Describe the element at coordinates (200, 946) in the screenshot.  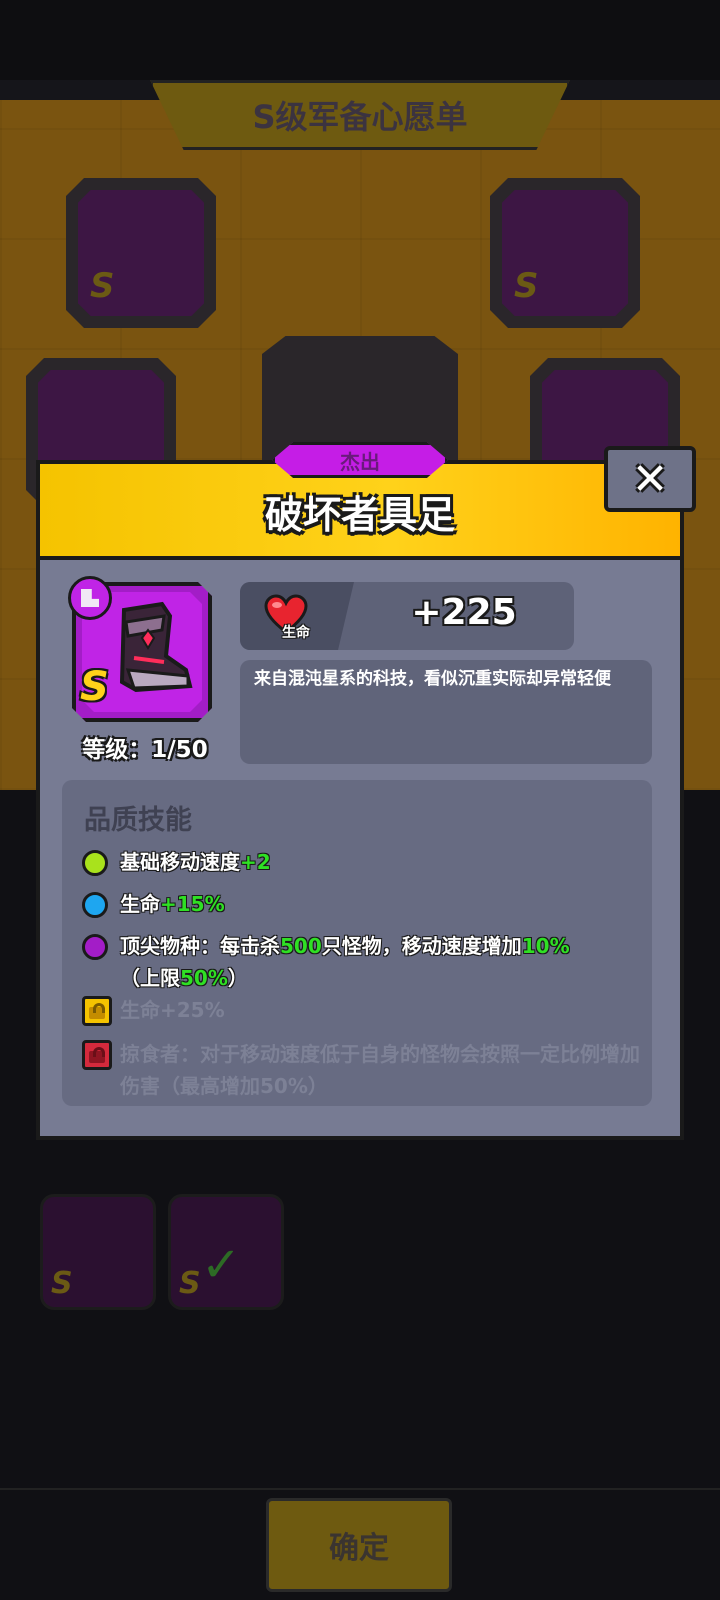
I see `skill-text: 顶尖物种：每击杀` at that location.